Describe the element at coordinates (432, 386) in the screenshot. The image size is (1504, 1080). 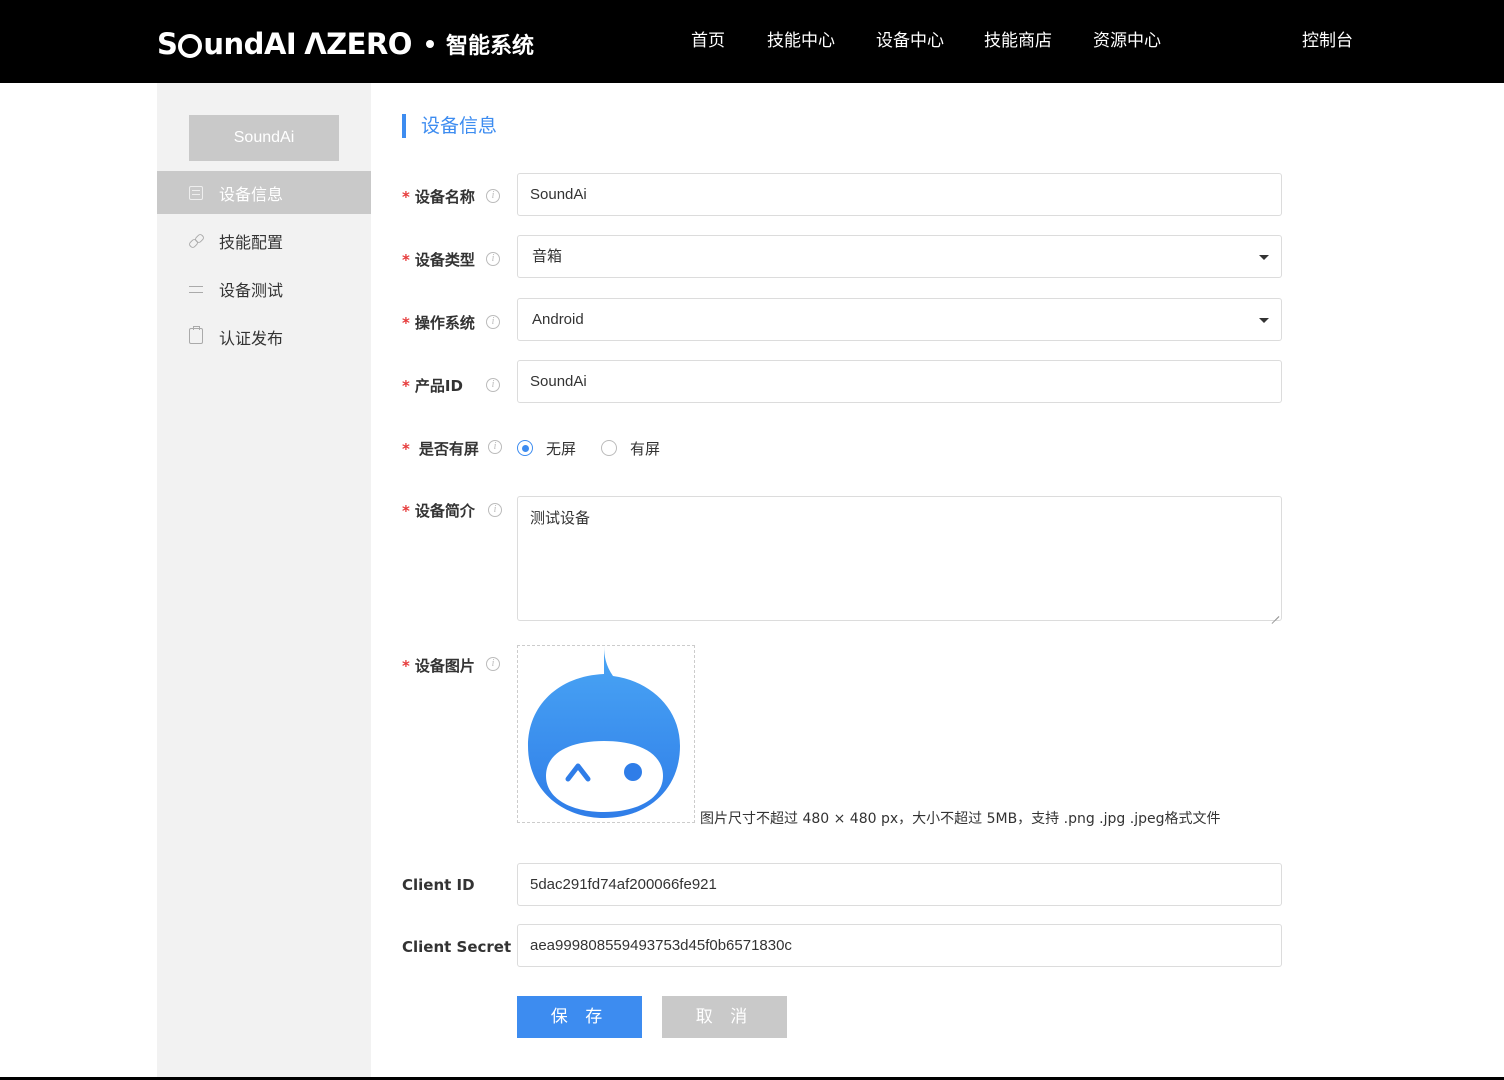
I see `product-id-label: * 产品ID` at that location.